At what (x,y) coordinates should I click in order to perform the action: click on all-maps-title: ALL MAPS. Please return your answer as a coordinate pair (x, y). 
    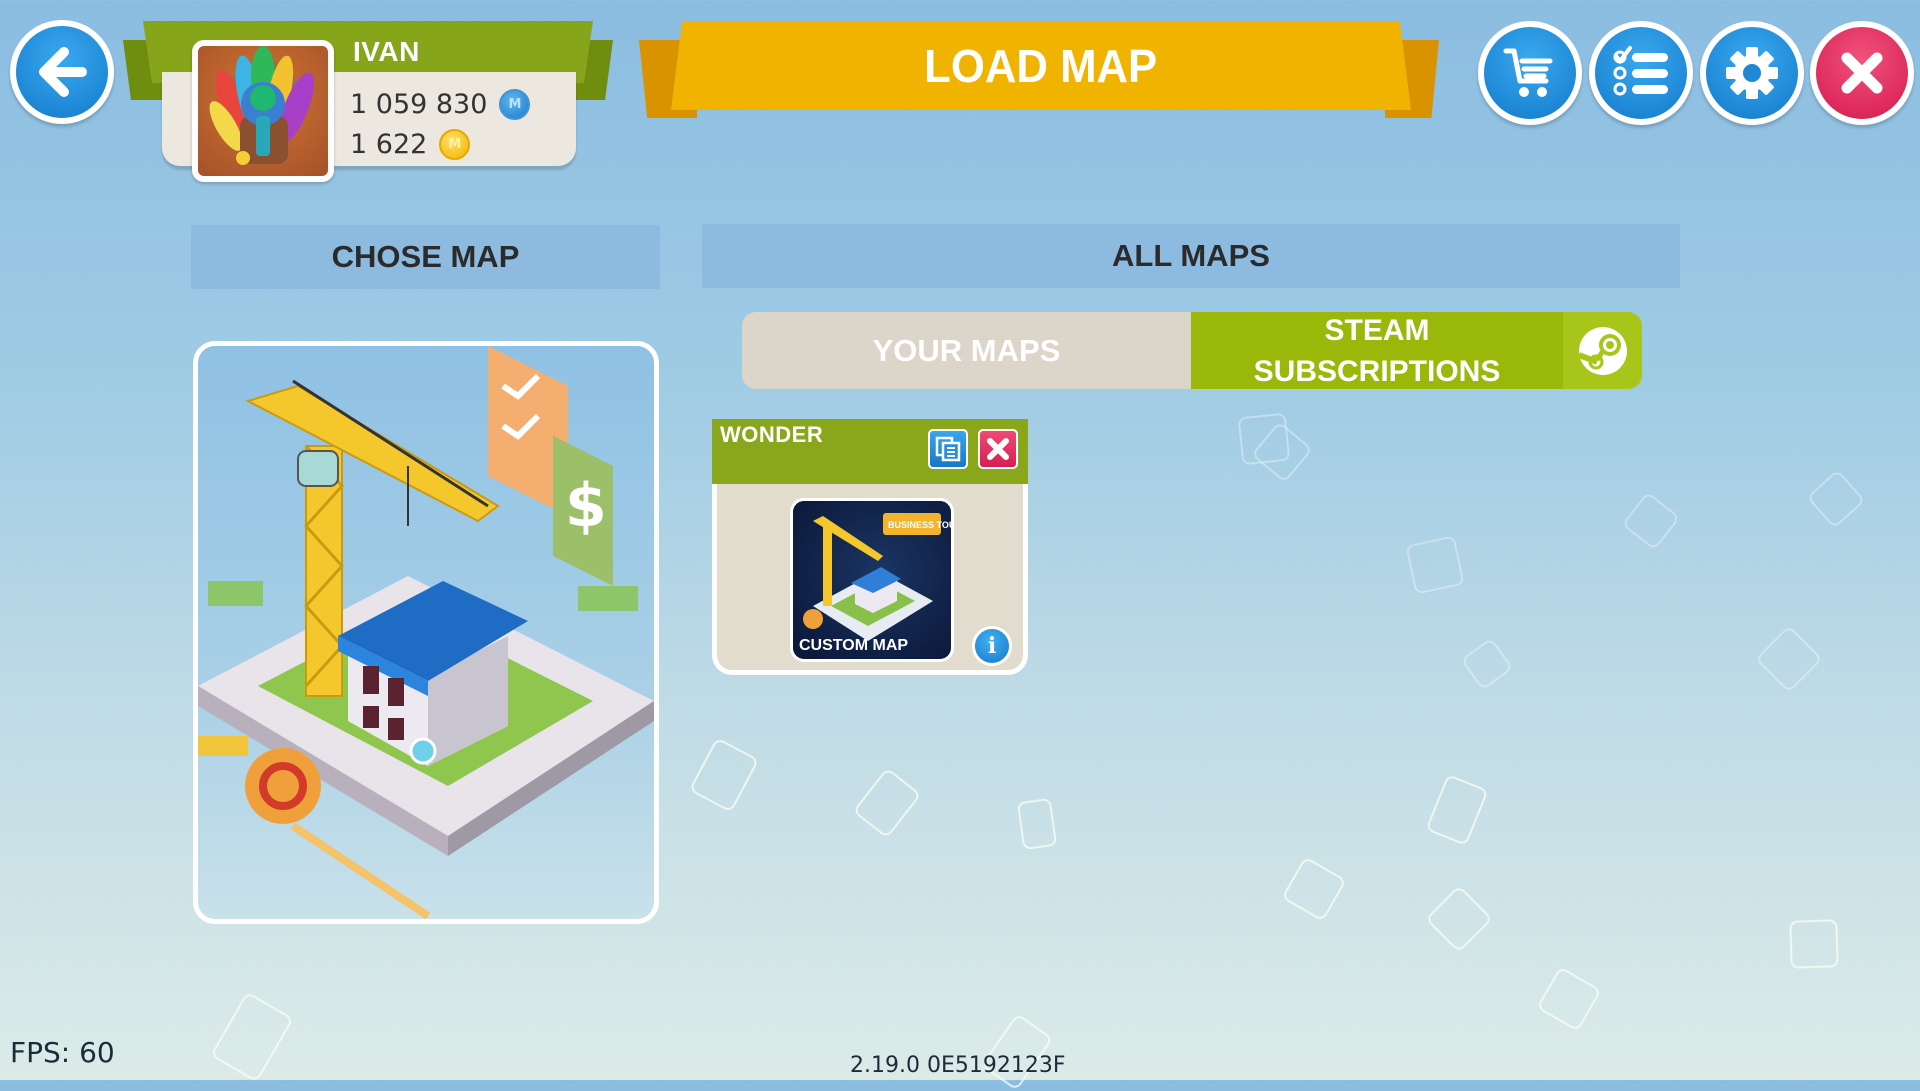
    Looking at the image, I should click on (1191, 255).